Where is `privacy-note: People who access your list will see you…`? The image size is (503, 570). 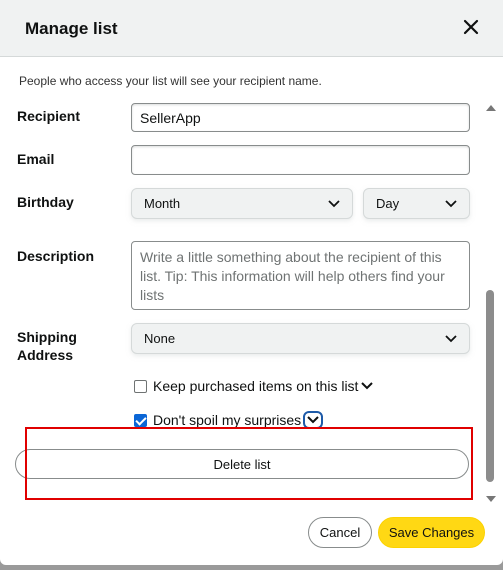 privacy-note: People who access your list will see you… is located at coordinates (170, 81).